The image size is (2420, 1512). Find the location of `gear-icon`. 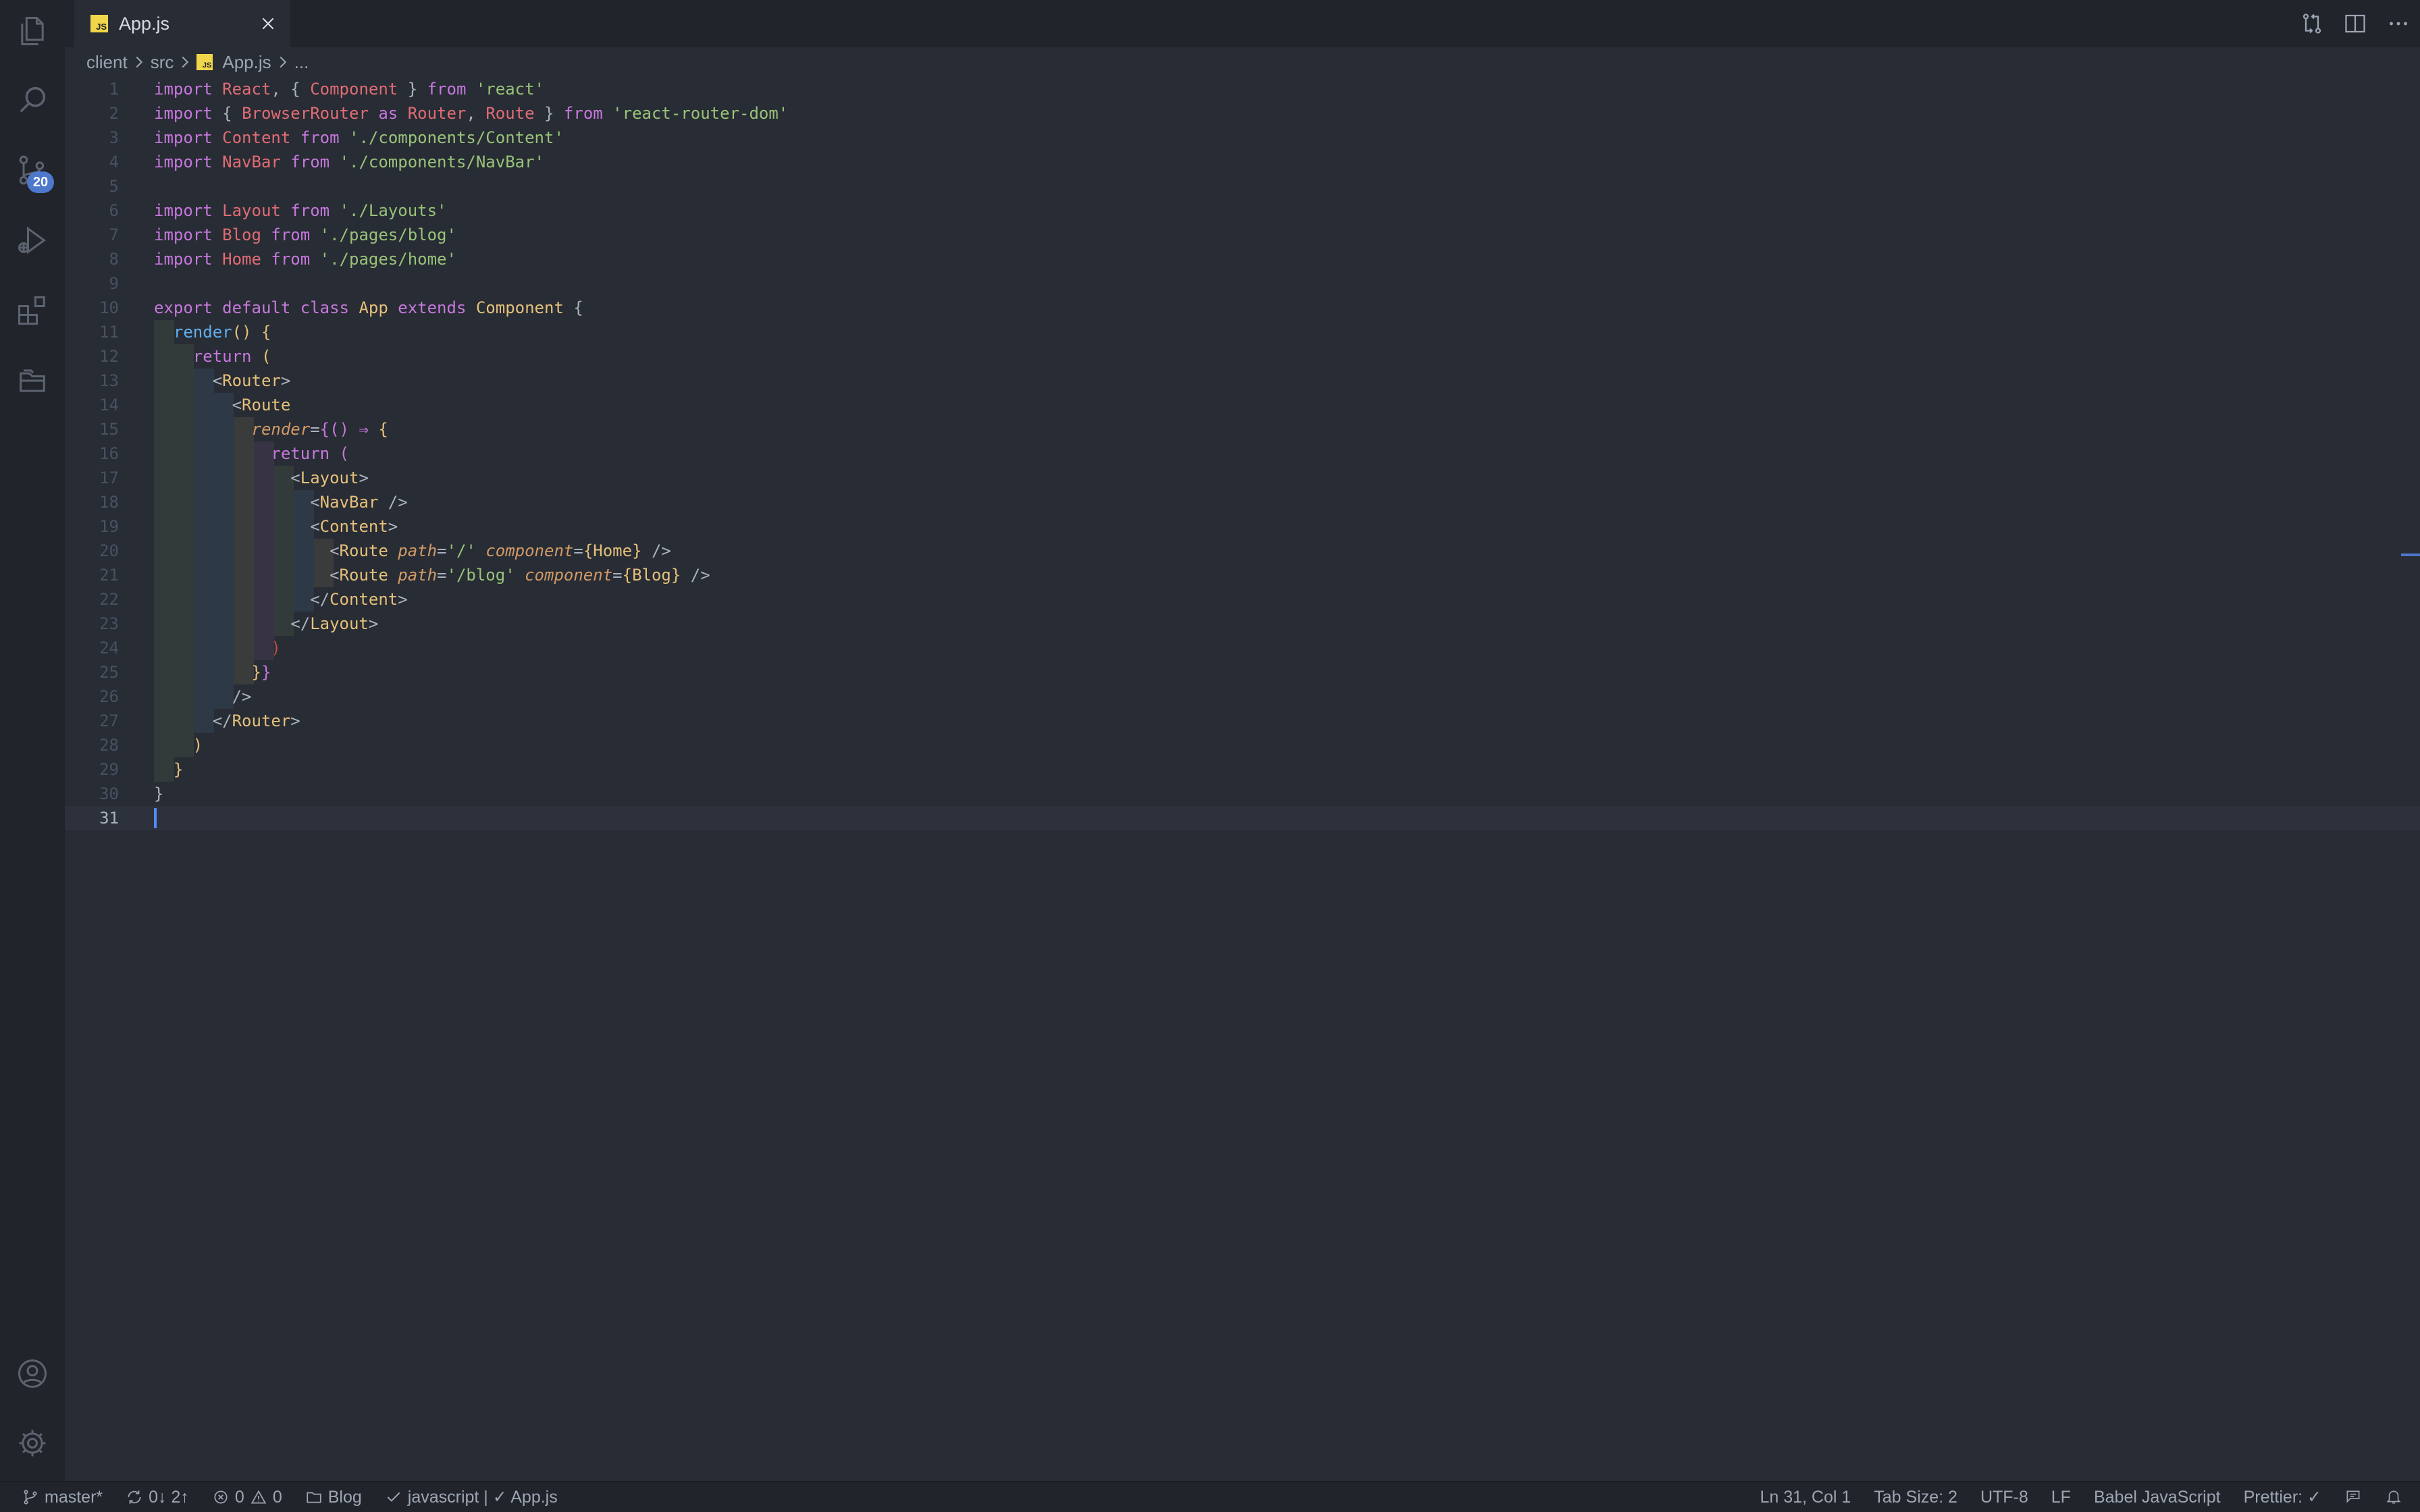

gear-icon is located at coordinates (32, 1443).